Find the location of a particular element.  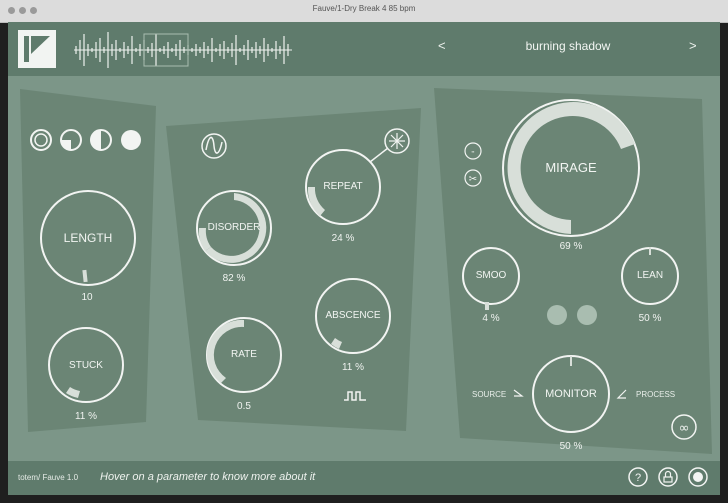

length-indicator is located at coordinates (85, 276).